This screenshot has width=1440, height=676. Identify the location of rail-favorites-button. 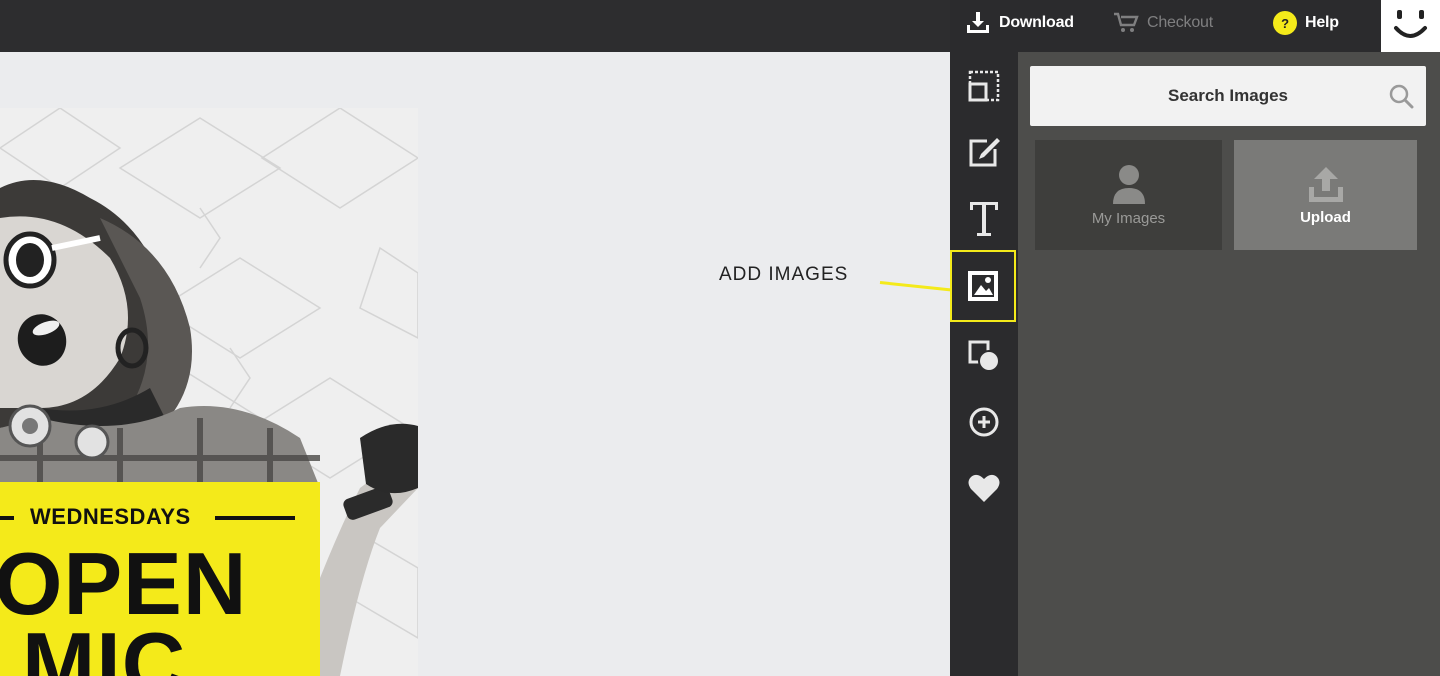
(984, 488).